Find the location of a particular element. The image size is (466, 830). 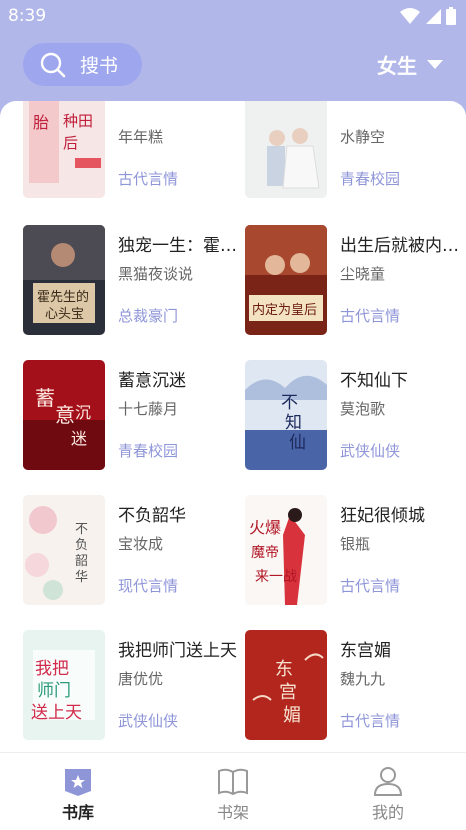

search-icon is located at coordinates (53, 64).